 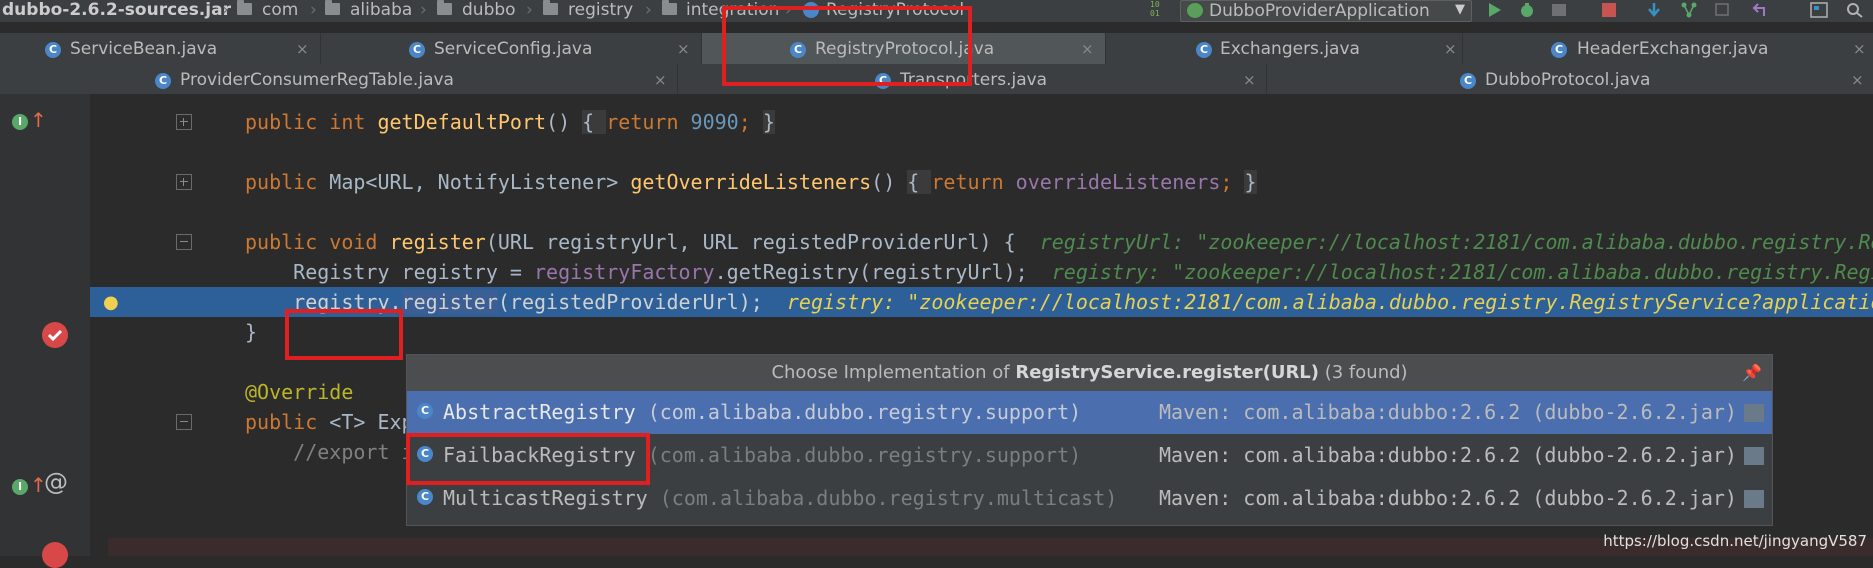 I want to click on vcs-update-icon, so click(x=1654, y=10).